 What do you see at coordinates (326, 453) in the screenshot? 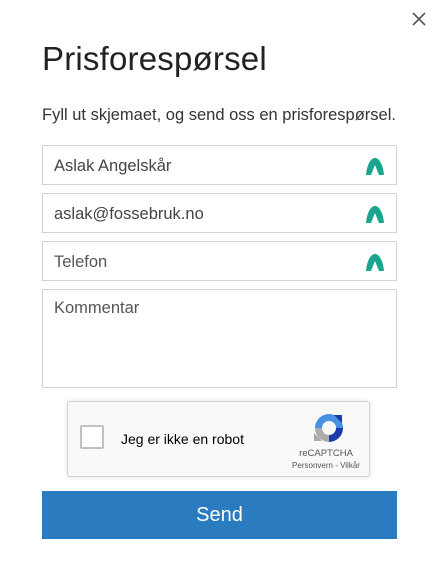
I see `recaptcha-brand: reCAPTCHA` at bounding box center [326, 453].